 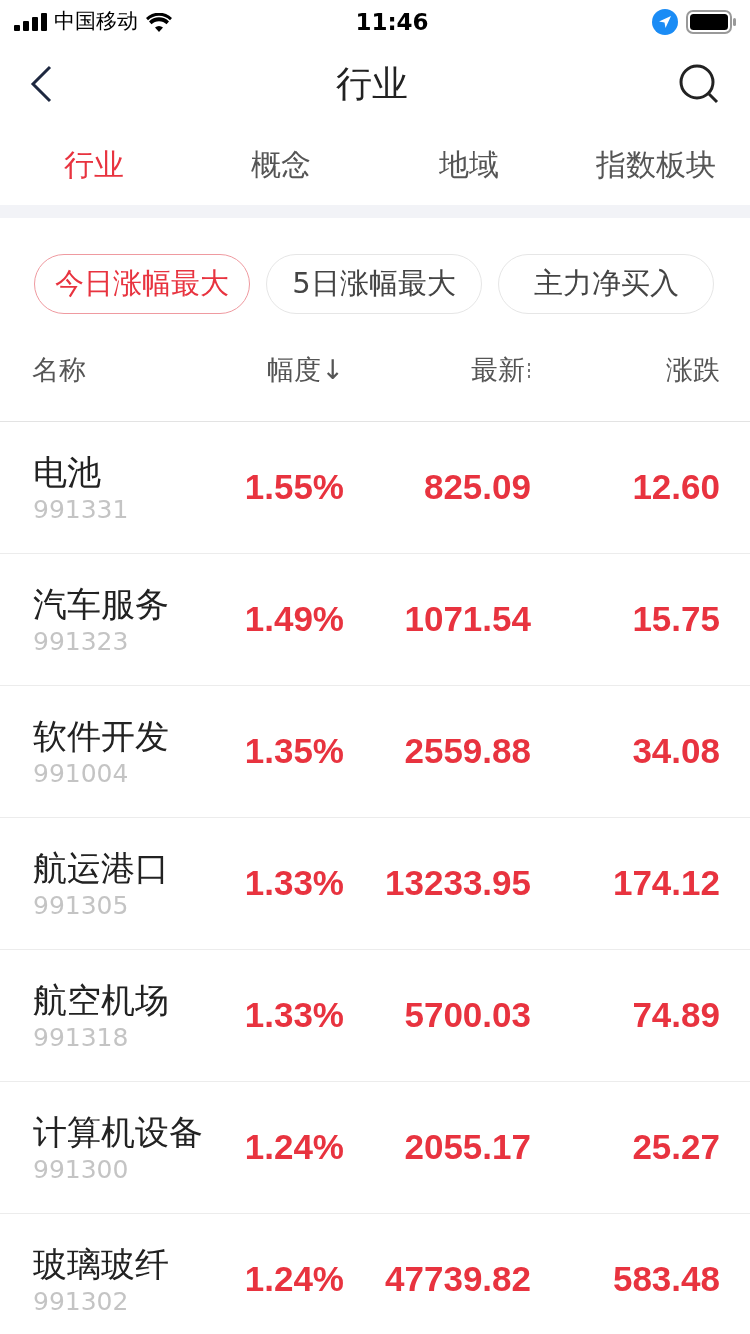 What do you see at coordinates (458, 883) in the screenshot?
I see `latest-price: 13233.95` at bounding box center [458, 883].